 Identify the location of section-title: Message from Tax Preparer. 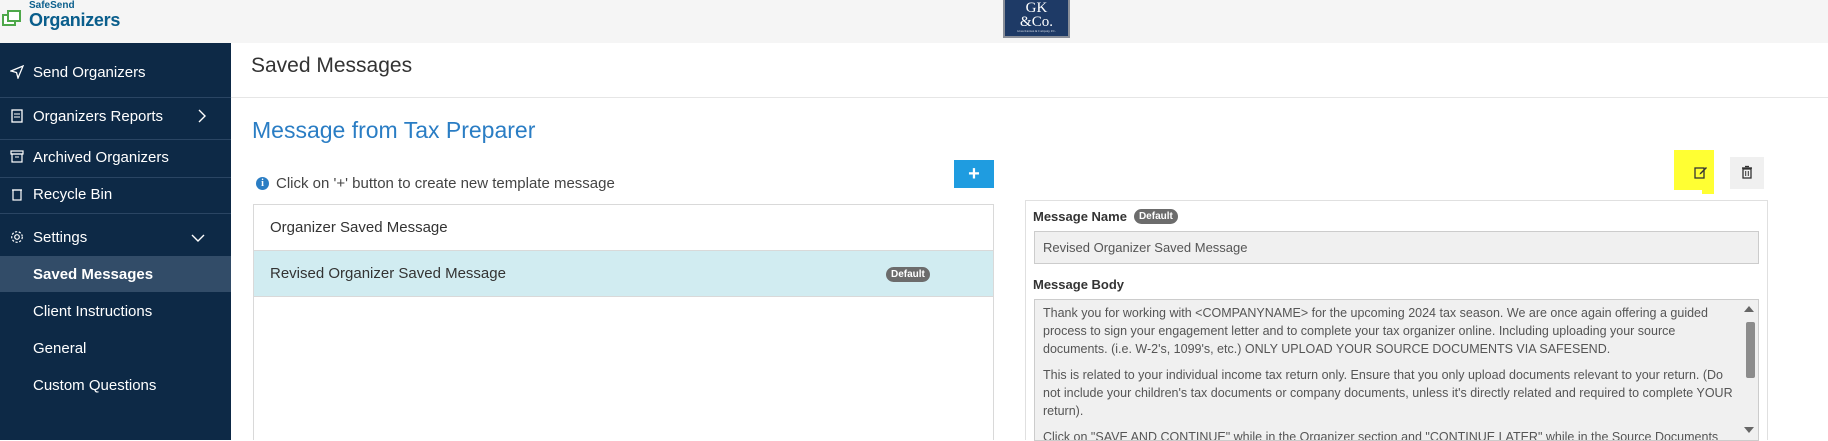
(394, 130).